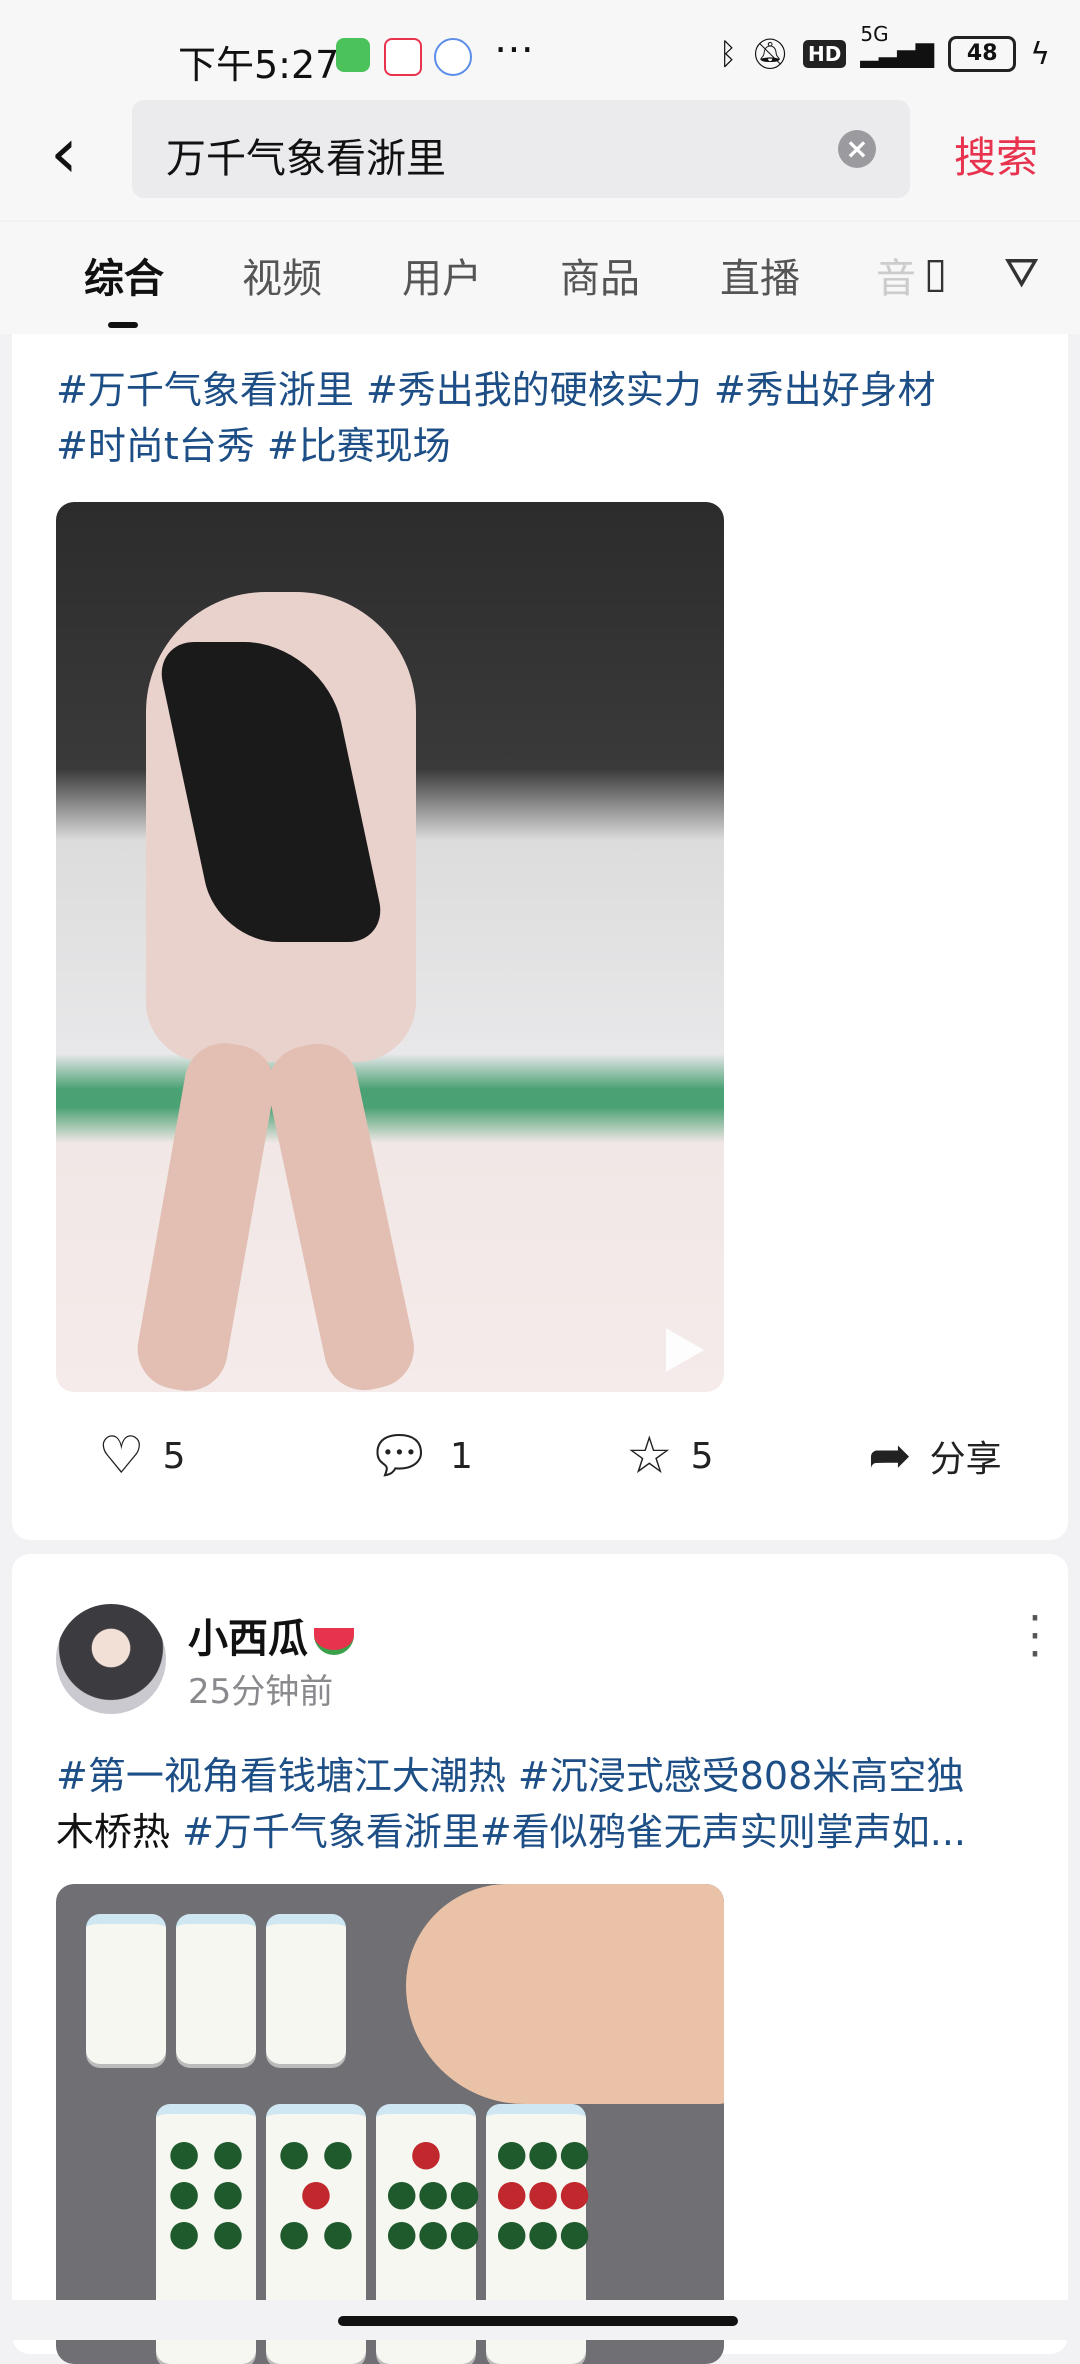 Image resolution: width=1080 pixels, height=2364 pixels. What do you see at coordinates (261, 1692) in the screenshot?
I see `post-time: 25分钟前` at bounding box center [261, 1692].